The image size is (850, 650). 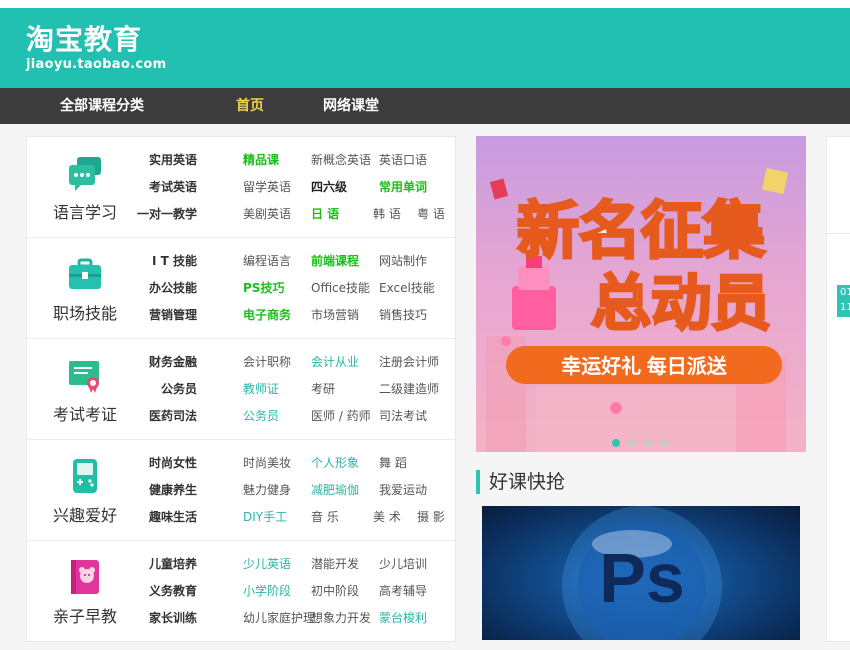 I want to click on category-link: Excel技能, so click(x=407, y=288).